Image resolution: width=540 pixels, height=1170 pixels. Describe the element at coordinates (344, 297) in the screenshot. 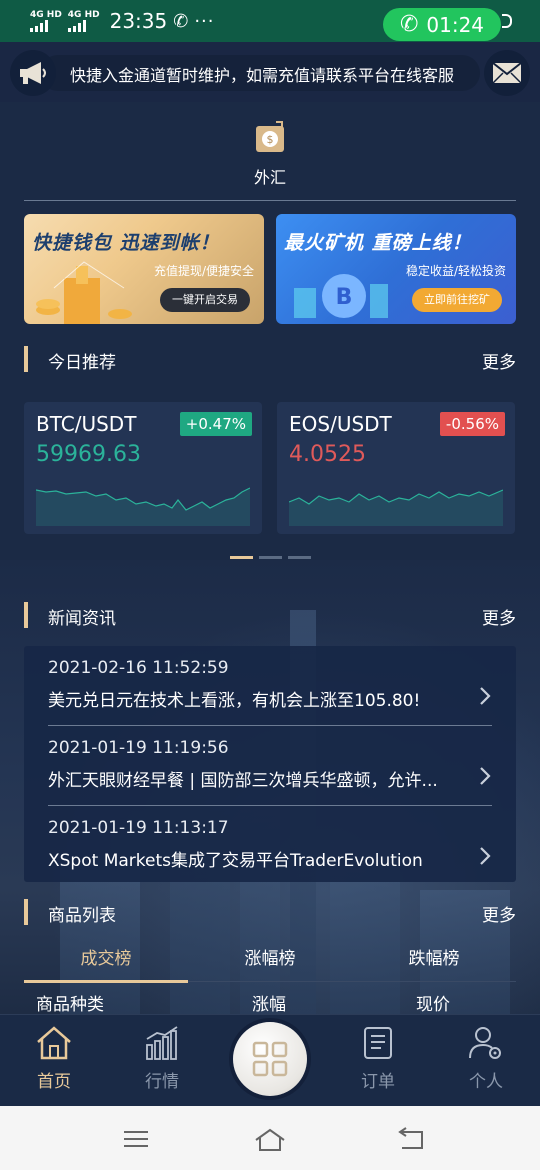

I see `svg-text: B` at that location.